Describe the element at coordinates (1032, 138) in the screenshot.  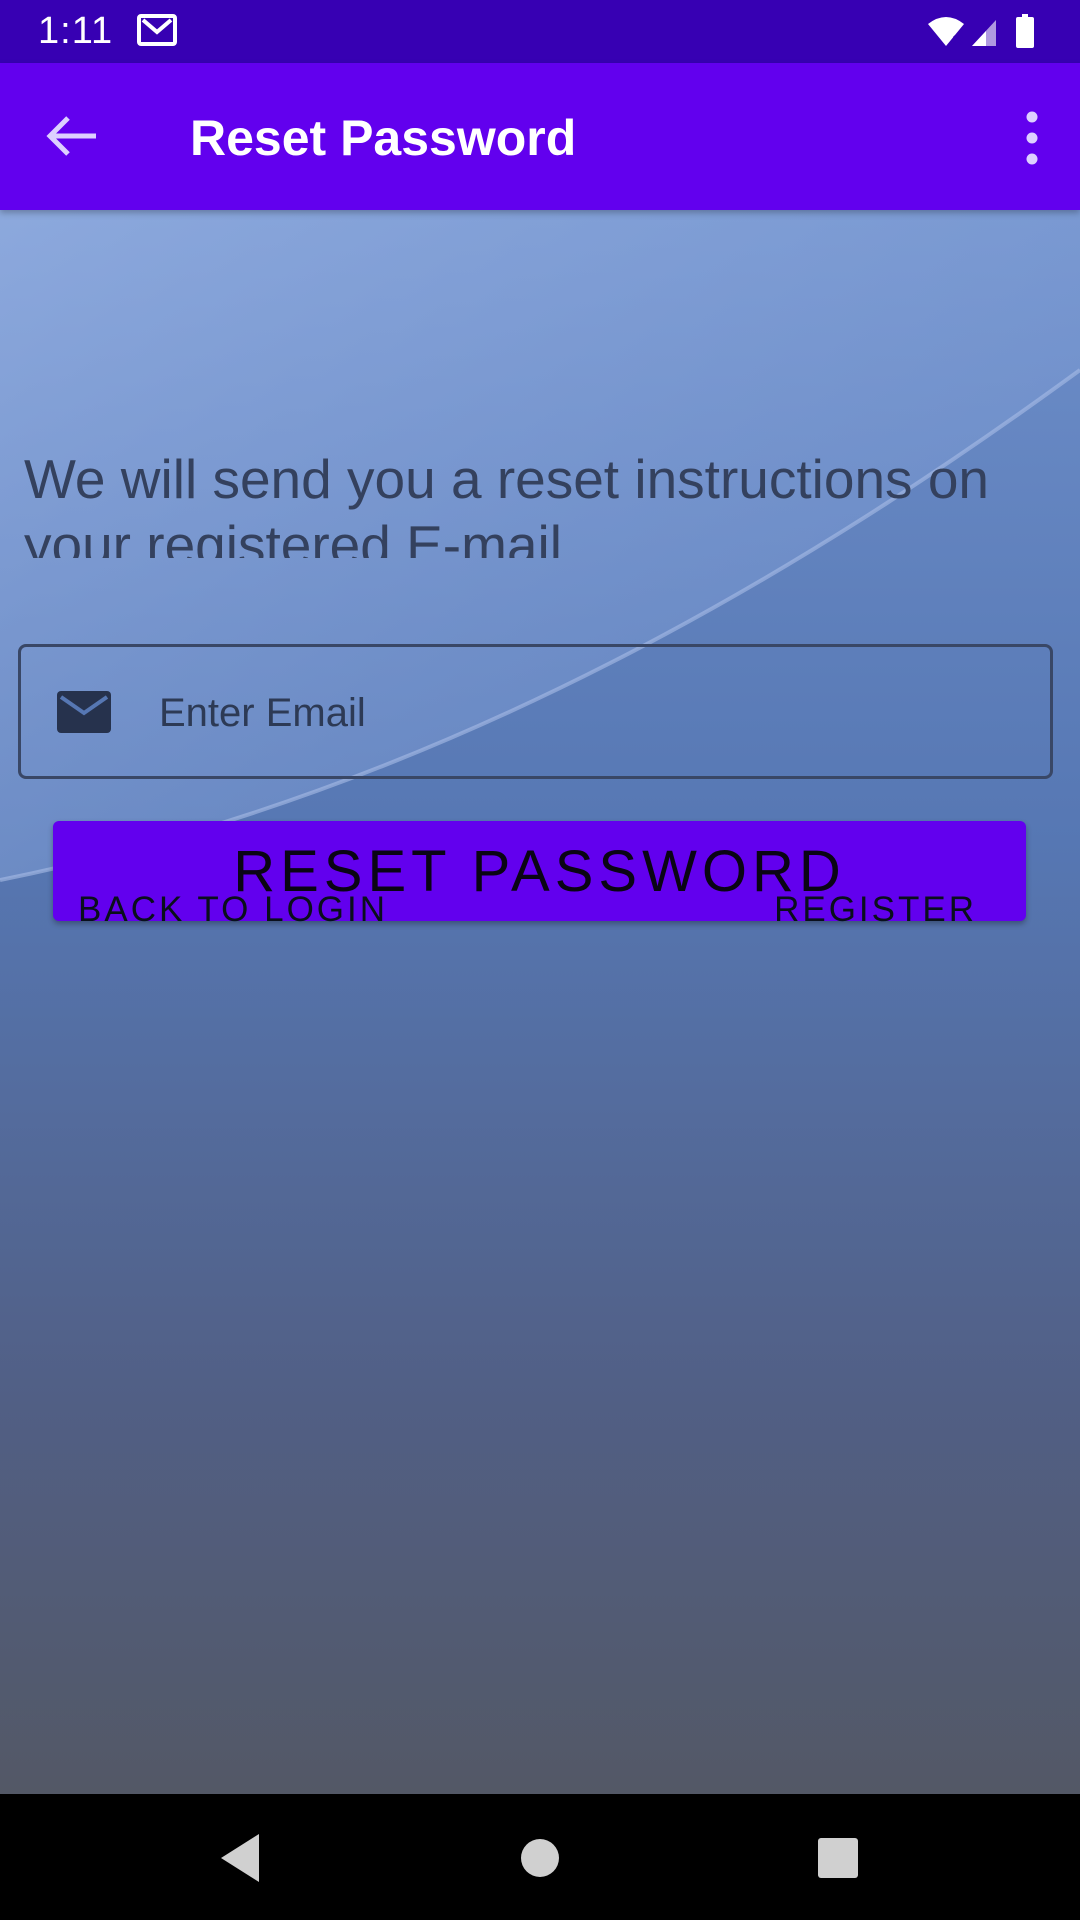
I see `more-vert-icon` at that location.